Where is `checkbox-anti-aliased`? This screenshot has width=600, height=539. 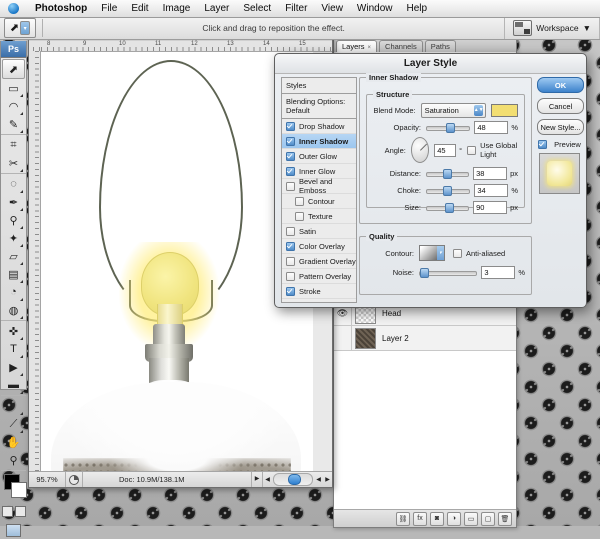
checkbox-anti-aliased is located at coordinates (457, 253).